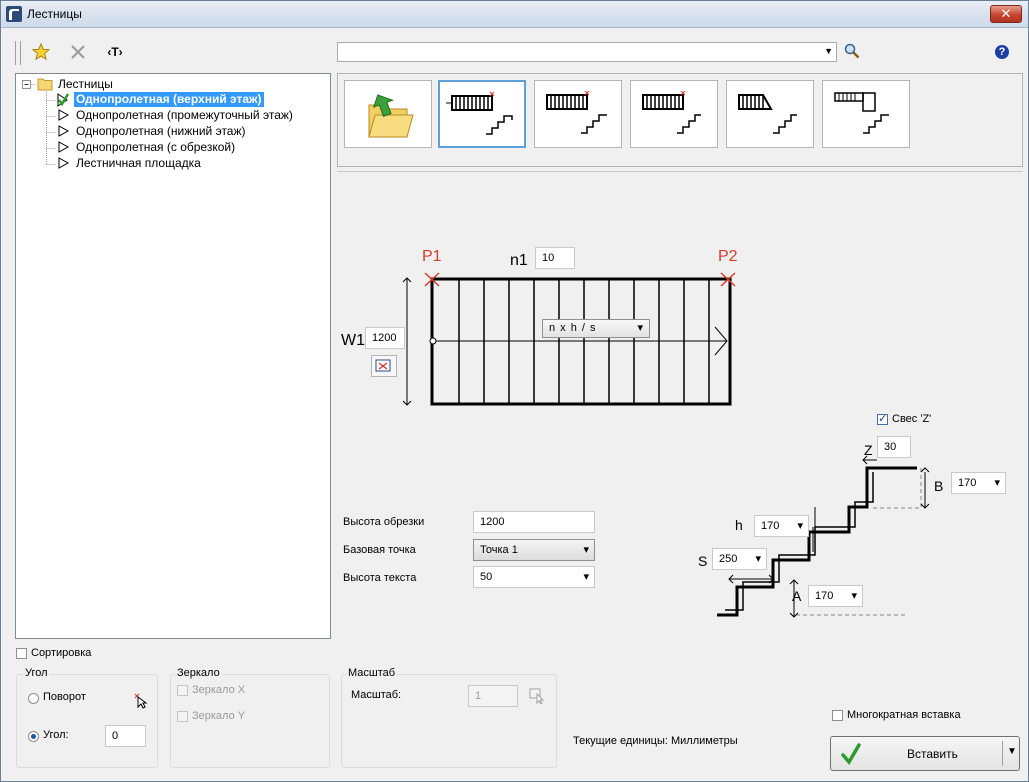 The height and width of the screenshot is (782, 1029). Describe the element at coordinates (534, 550) in the screenshot. I see `base-point-combo: Точка 1` at that location.